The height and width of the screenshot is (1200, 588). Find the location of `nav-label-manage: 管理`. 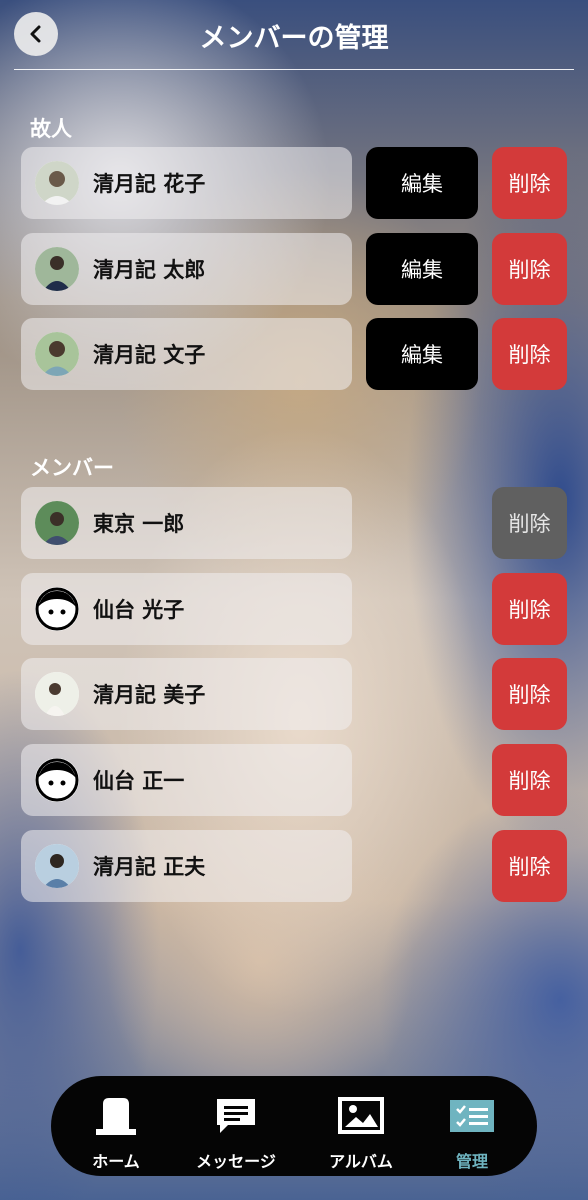

nav-label-manage: 管理 is located at coordinates (471, 1161).